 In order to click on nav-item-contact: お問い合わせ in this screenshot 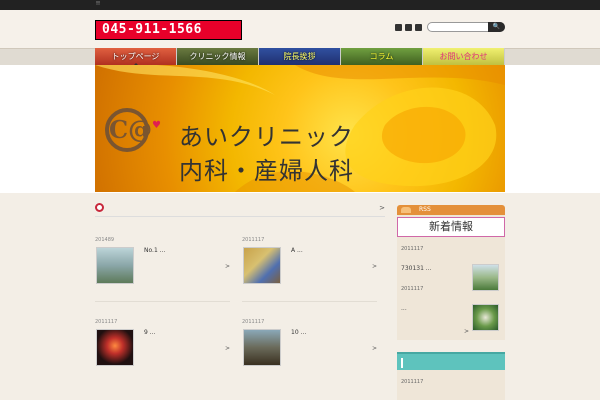, I will do `click(464, 56)`.